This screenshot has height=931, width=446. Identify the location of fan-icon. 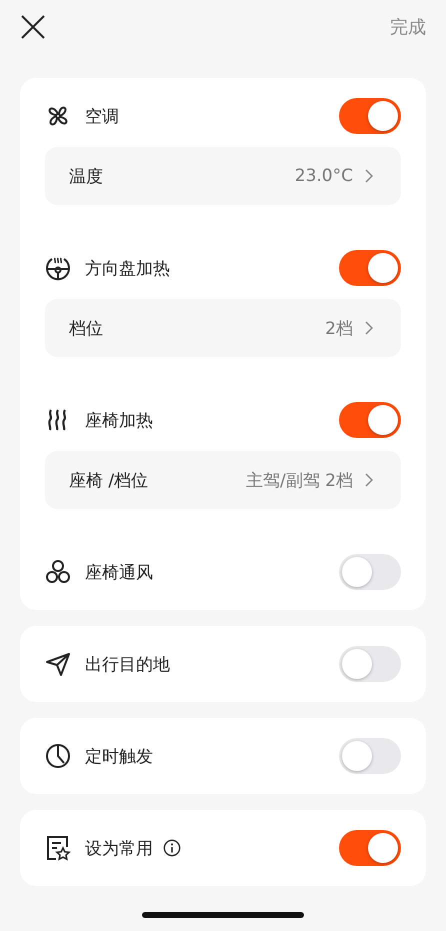
(58, 572).